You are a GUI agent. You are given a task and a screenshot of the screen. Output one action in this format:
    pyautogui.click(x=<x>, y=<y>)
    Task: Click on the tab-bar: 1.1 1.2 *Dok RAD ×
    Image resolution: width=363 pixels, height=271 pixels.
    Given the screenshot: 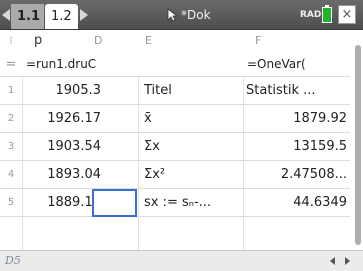 What is the action you would take?
    pyautogui.click(x=181, y=15)
    